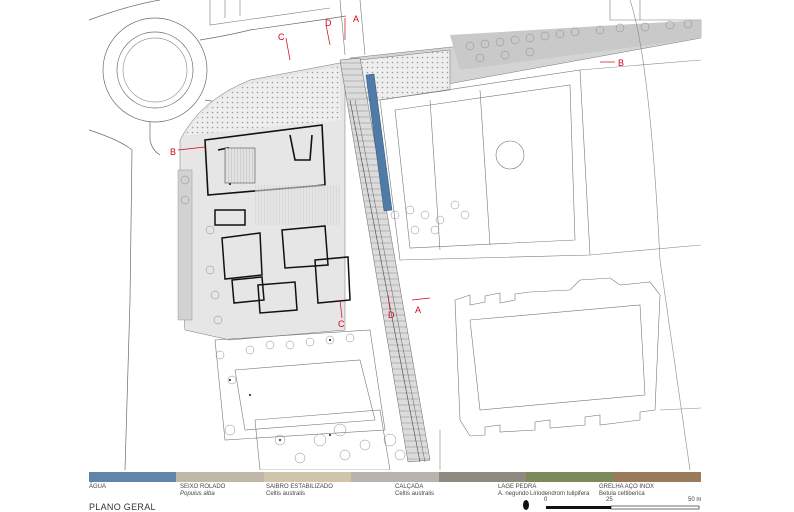  Describe the element at coordinates (240, 165) in the screenshot. I see `auditorium` at that location.